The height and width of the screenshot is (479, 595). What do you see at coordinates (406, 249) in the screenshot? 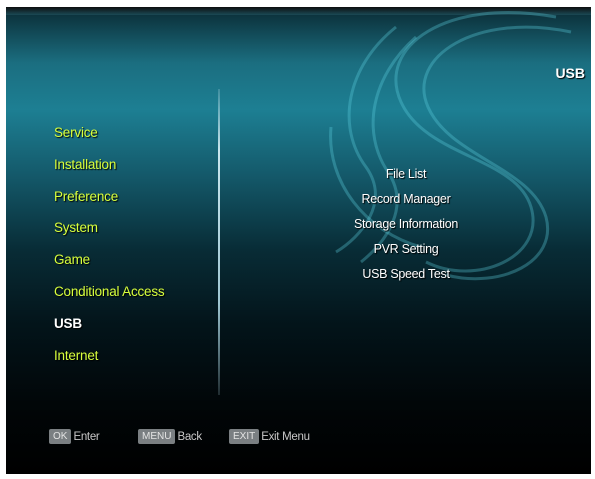
I see `submenu-item-pvr-setting: PVR Setting` at bounding box center [406, 249].